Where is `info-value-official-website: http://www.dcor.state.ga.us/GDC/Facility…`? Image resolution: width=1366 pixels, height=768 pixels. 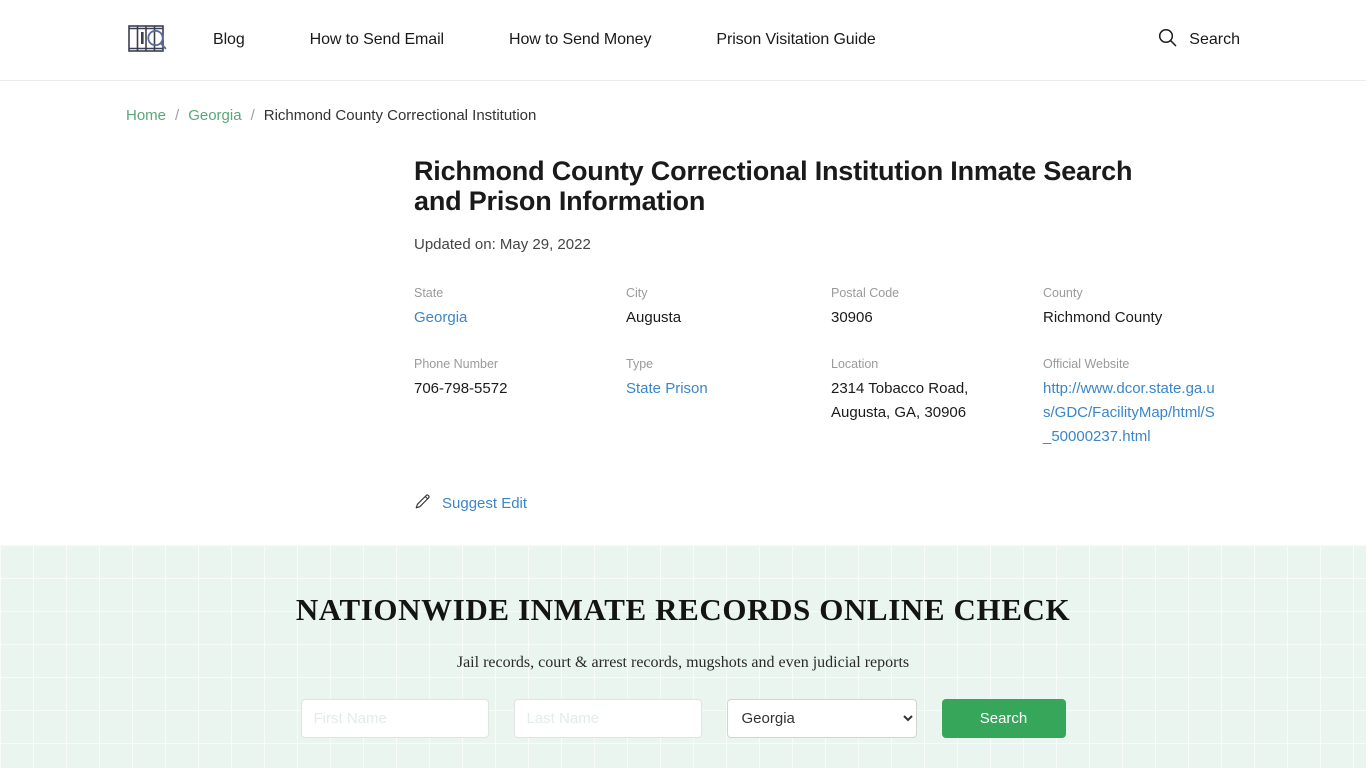
info-value-official-website: http://www.dcor.state.ga.us/GDC/Facility… is located at coordinates (1133, 413).